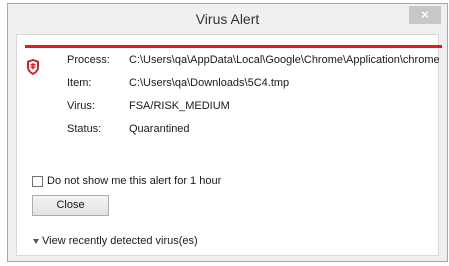 The height and width of the screenshot is (266, 449). Describe the element at coordinates (209, 83) in the screenshot. I see `item-value: C:\Users\qa\Downloads\5C4.tmp` at that location.